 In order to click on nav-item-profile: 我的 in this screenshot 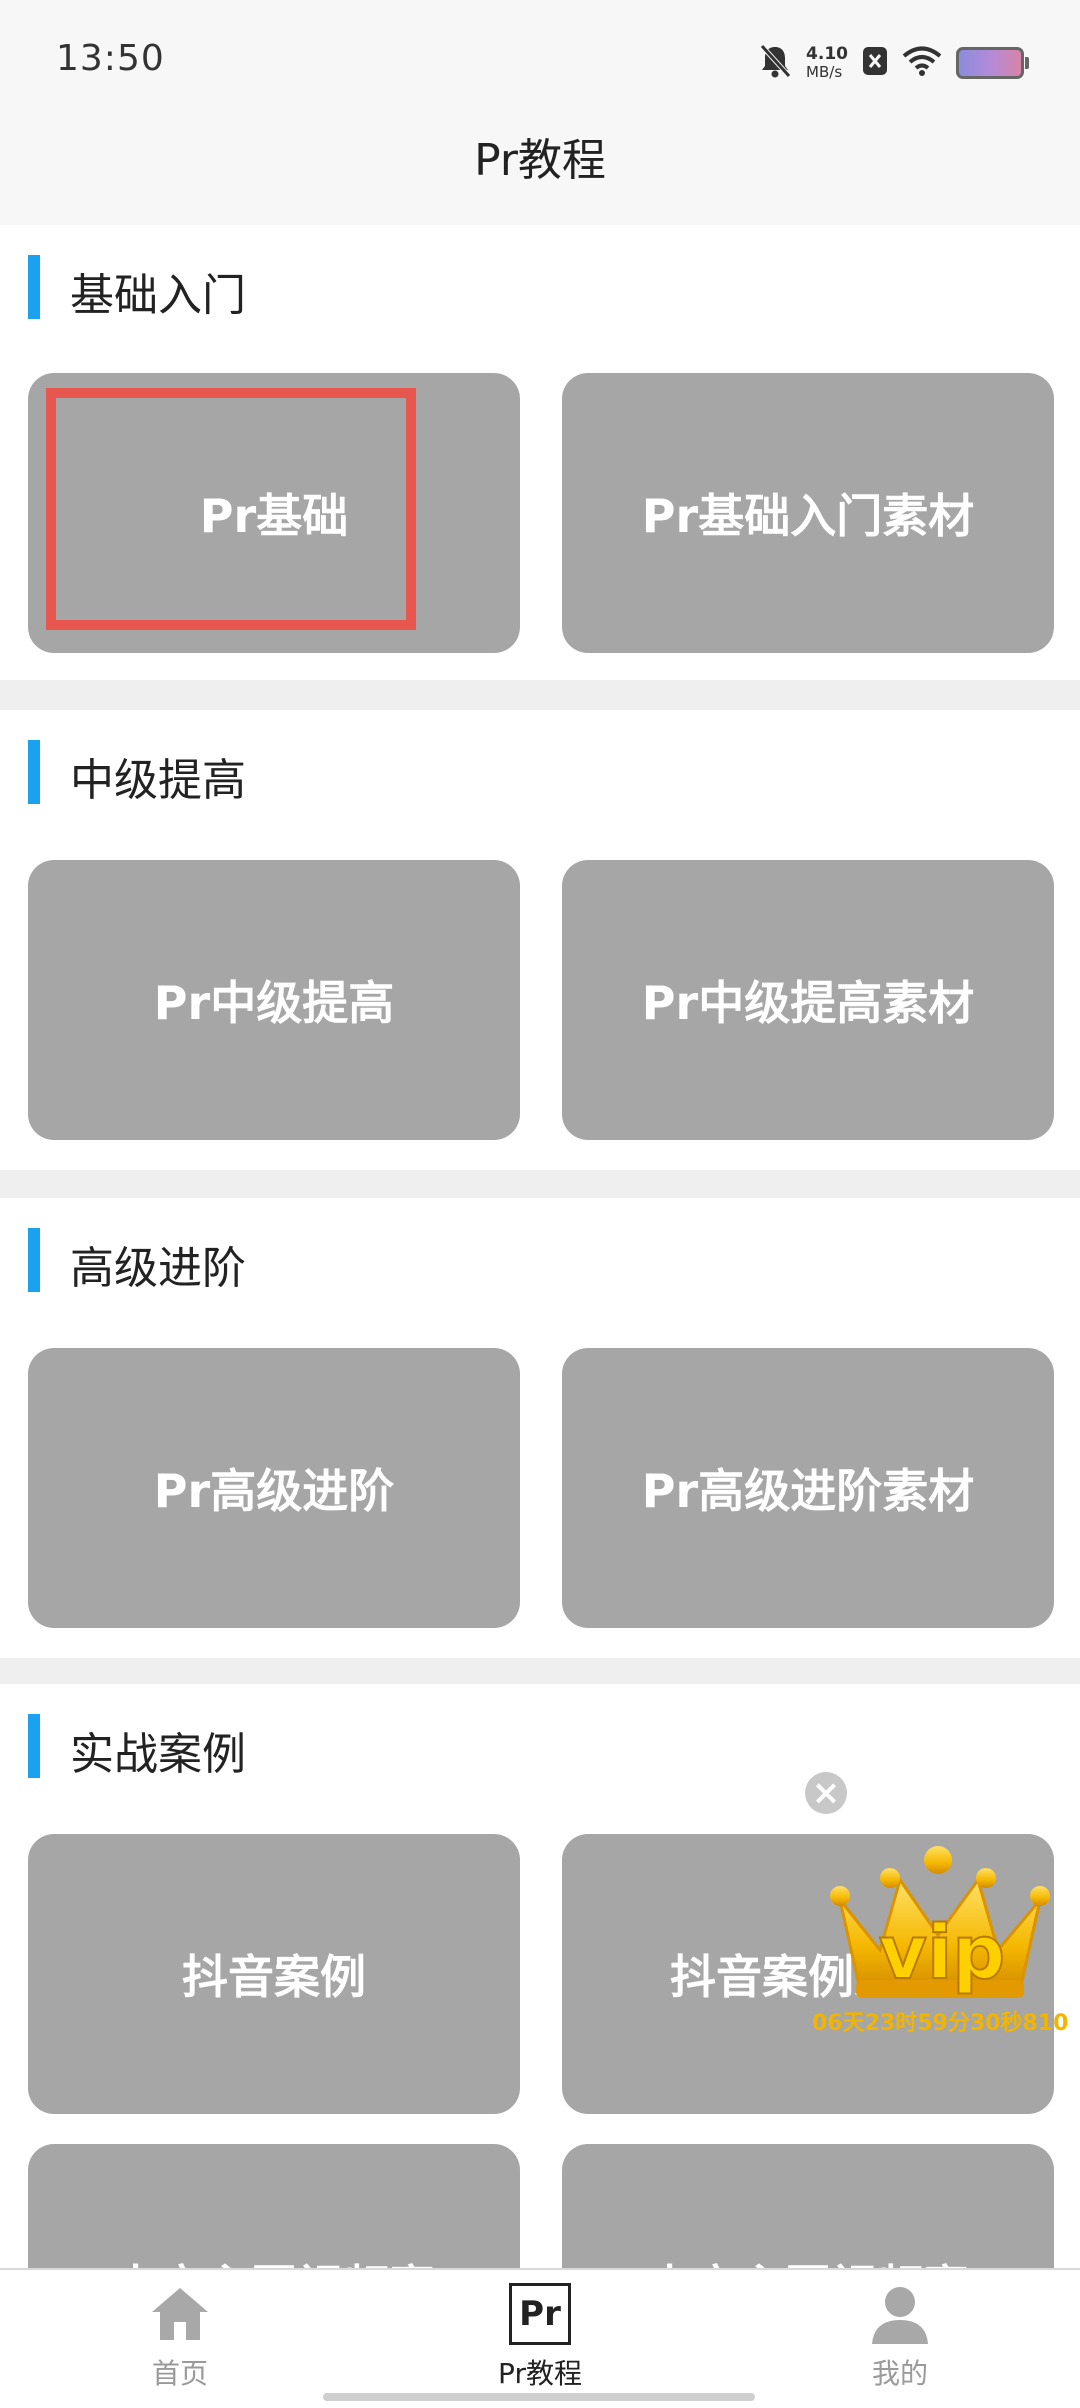, I will do `click(900, 2335)`.